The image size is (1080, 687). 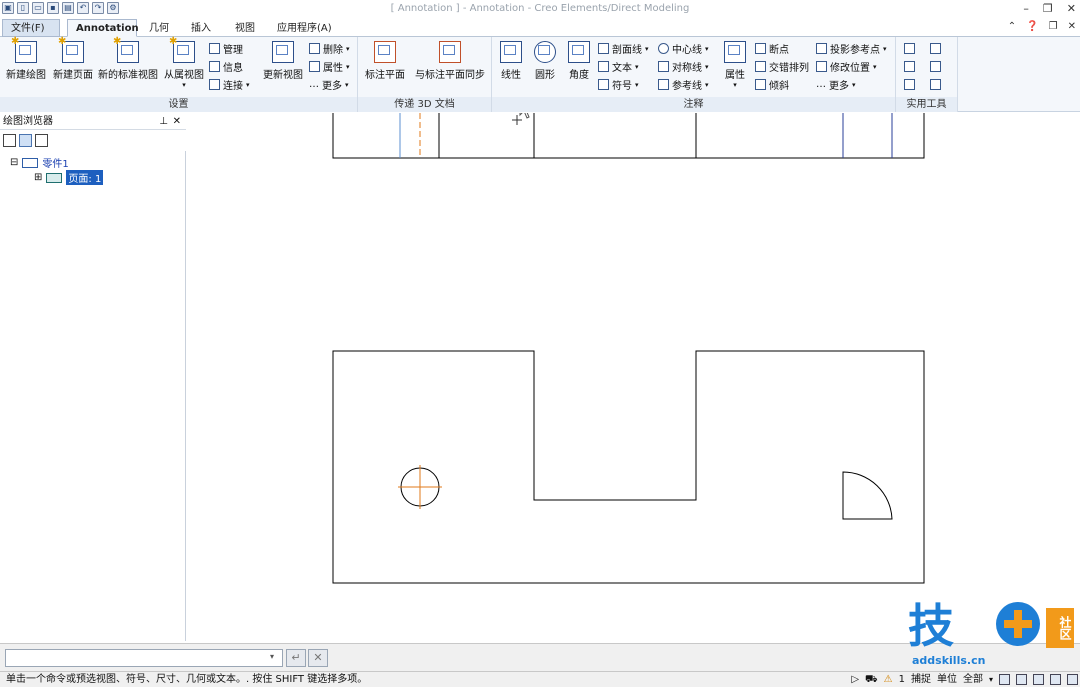 What do you see at coordinates (511, 52) in the screenshot?
I see `linear-dim-icon` at bounding box center [511, 52].